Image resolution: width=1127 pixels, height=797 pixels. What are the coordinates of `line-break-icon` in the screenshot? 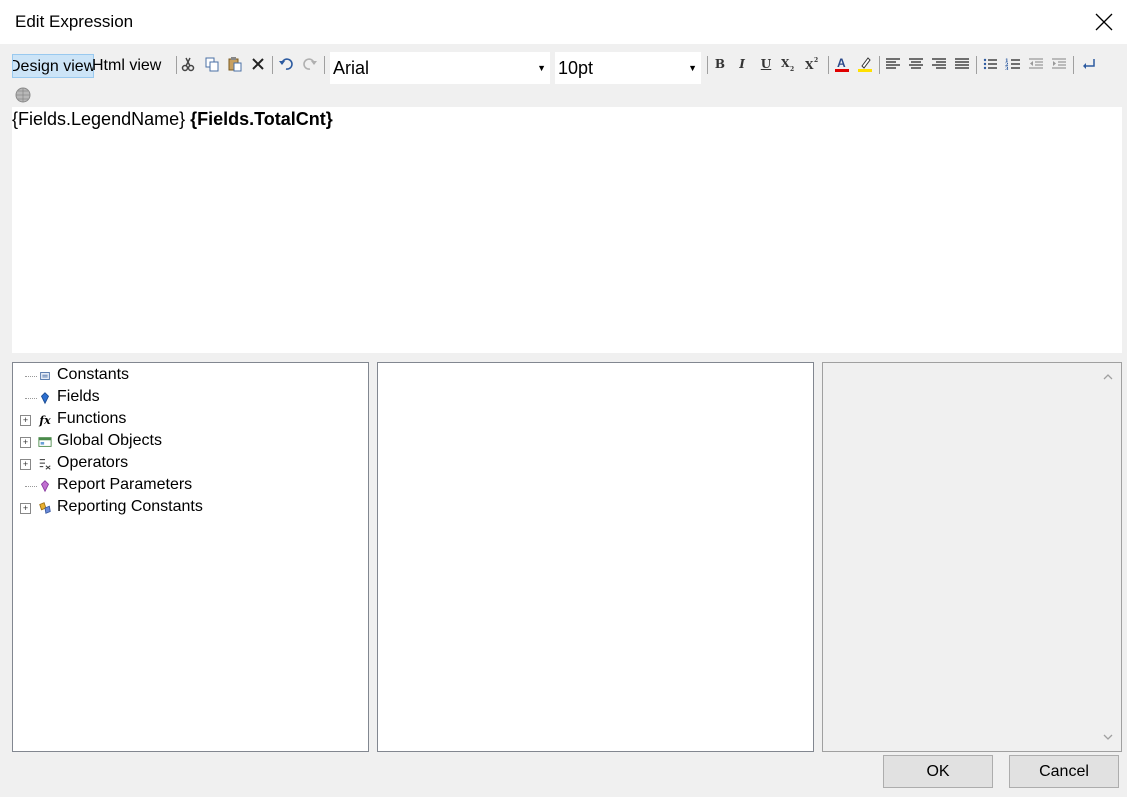 It's located at (1089, 64).